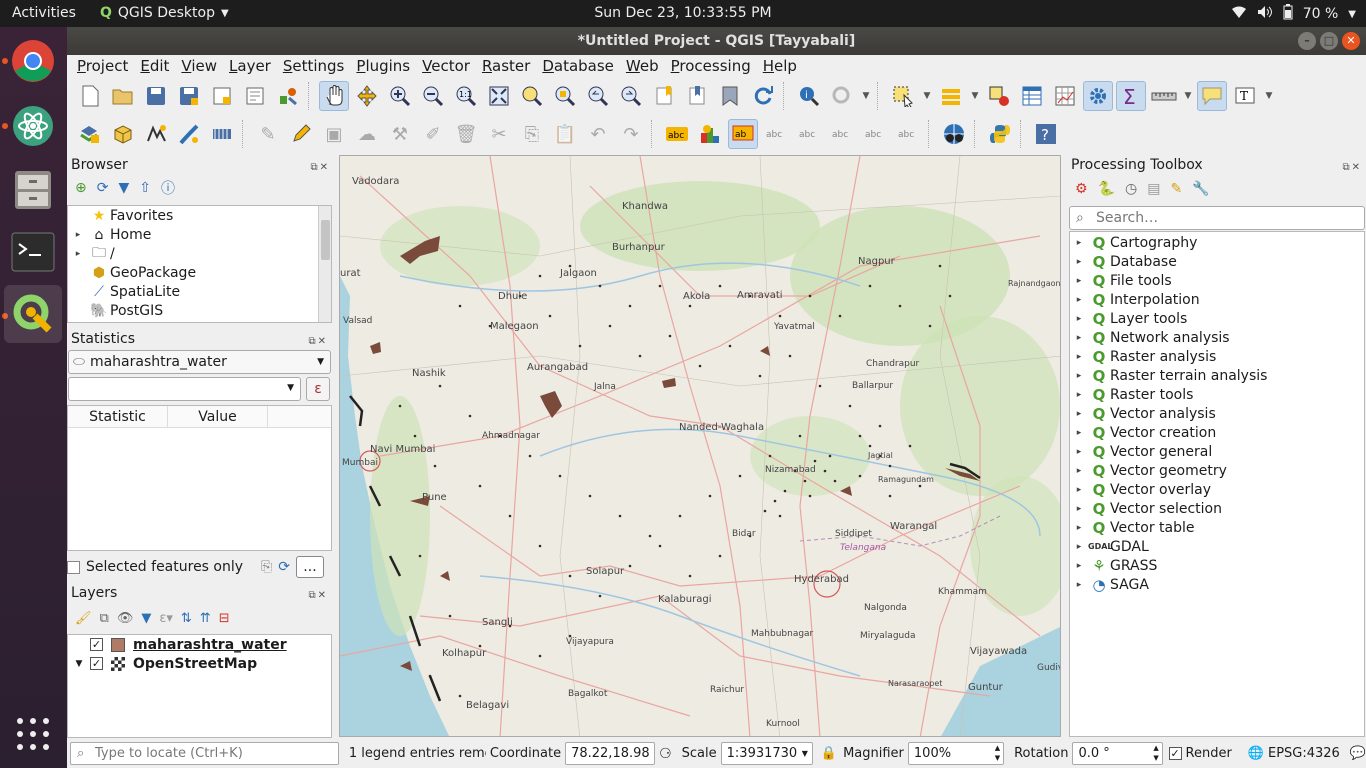 The width and height of the screenshot is (1366, 768). Describe the element at coordinates (186, 618) in the screenshot. I see `expand-all-icon: ⇅` at that location.